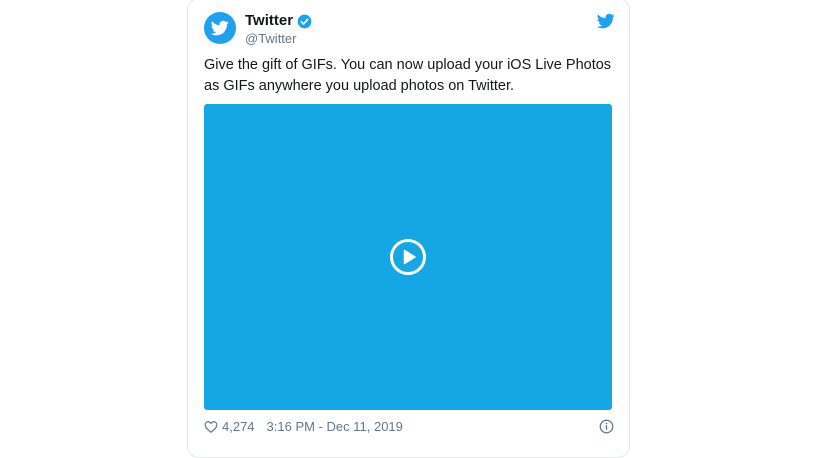  What do you see at coordinates (278, 30) in the screenshot?
I see `author-info: Twitter @Twitter` at bounding box center [278, 30].